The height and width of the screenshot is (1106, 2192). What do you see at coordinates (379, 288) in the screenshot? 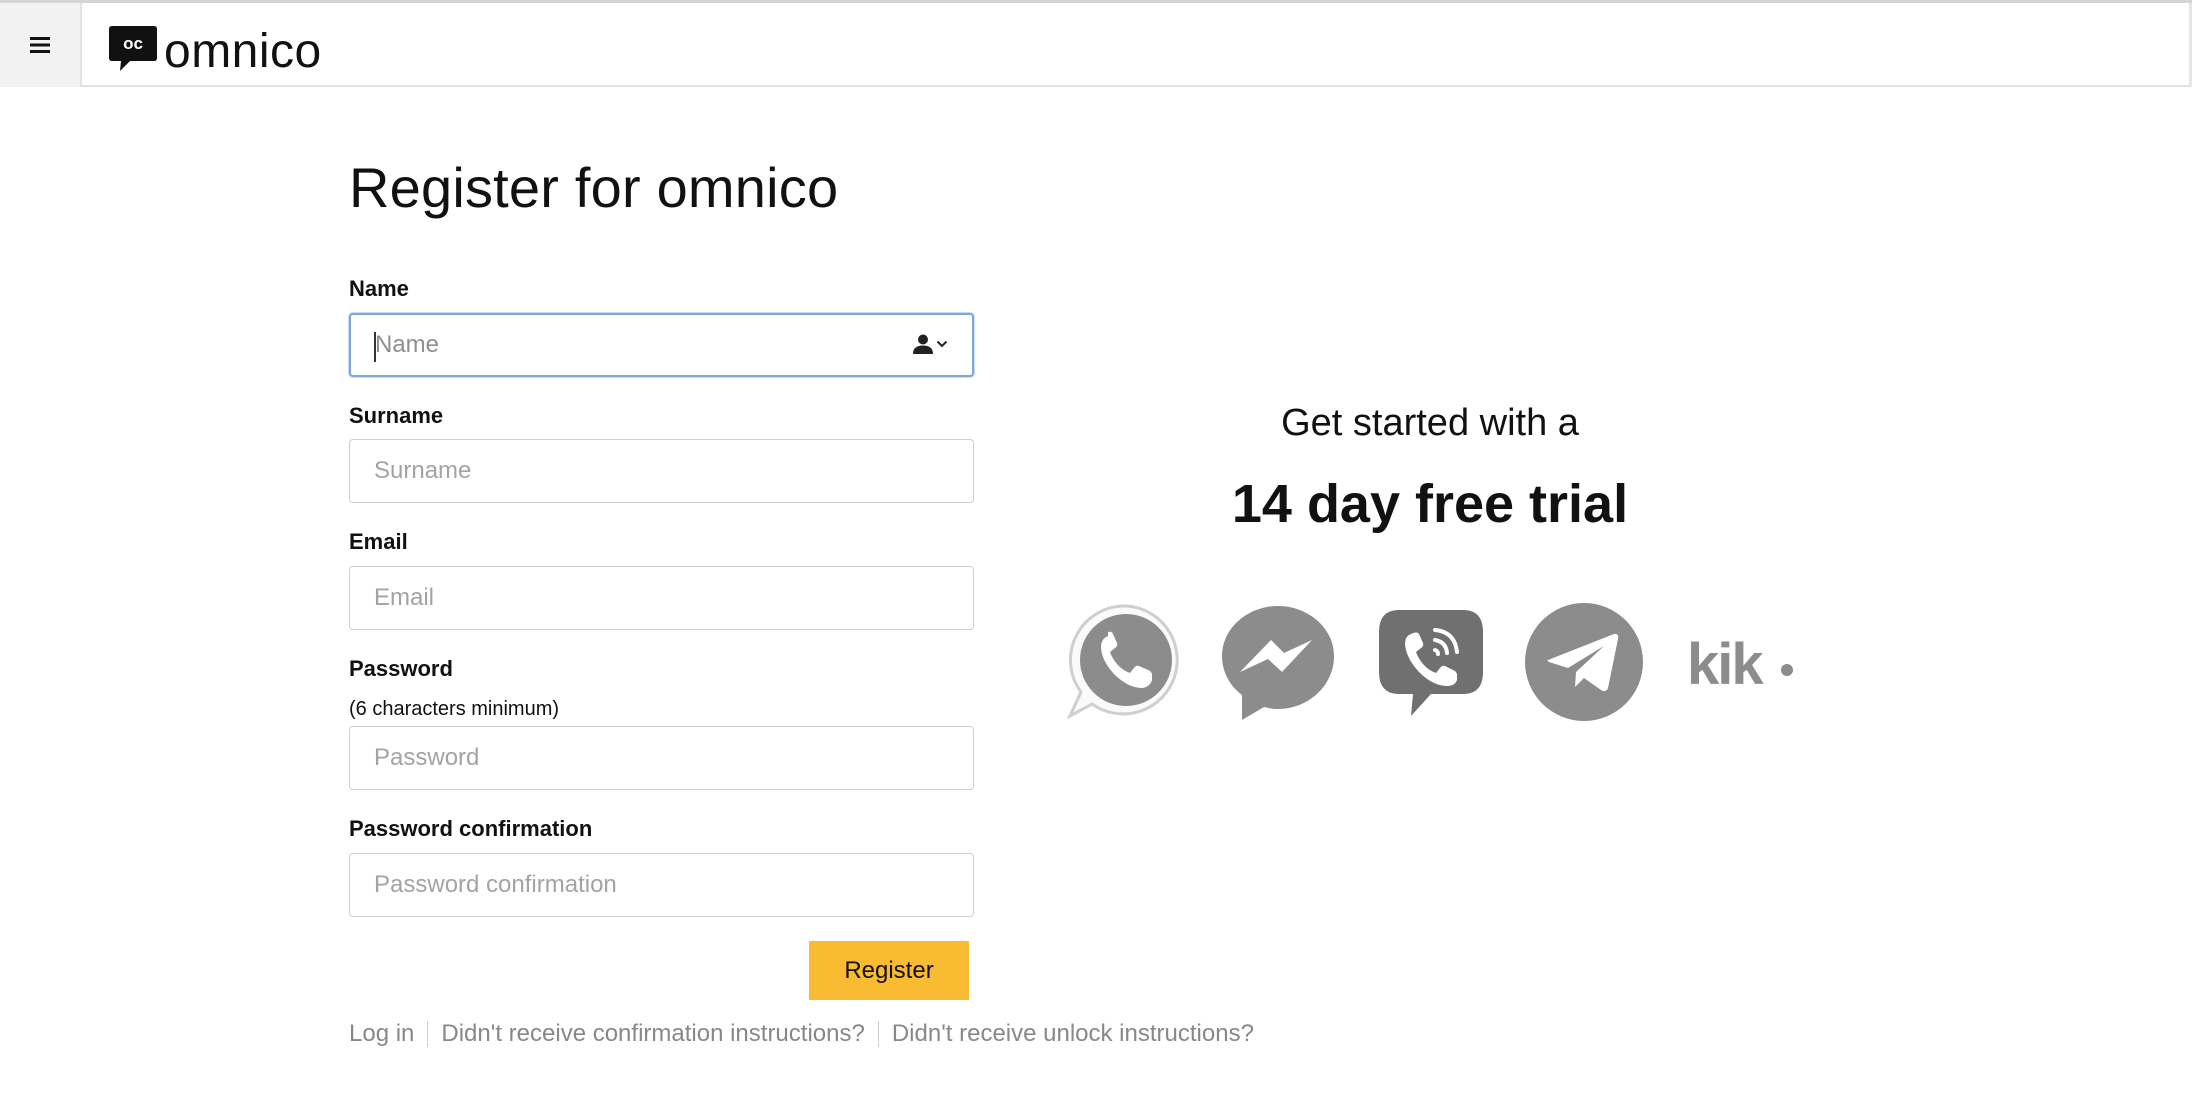
I see `name-label: Name` at bounding box center [379, 288].